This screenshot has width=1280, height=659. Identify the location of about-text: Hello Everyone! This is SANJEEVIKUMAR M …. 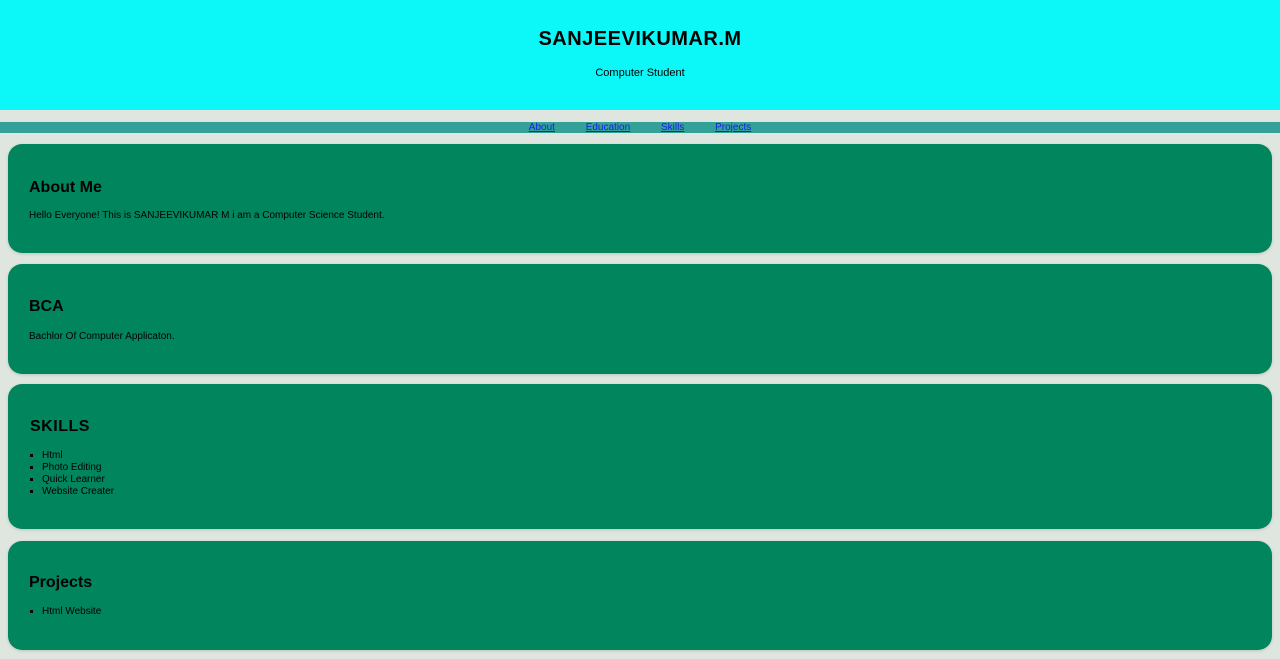
(207, 215).